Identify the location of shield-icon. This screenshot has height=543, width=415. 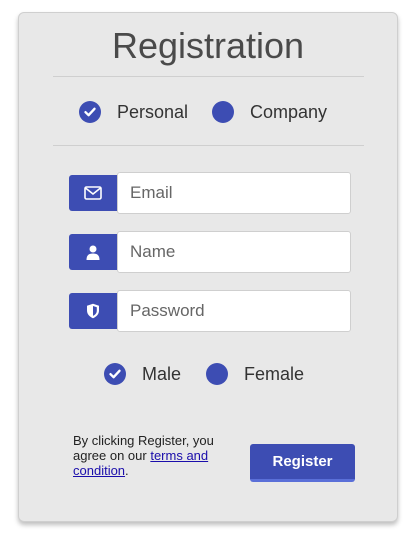
(93, 311).